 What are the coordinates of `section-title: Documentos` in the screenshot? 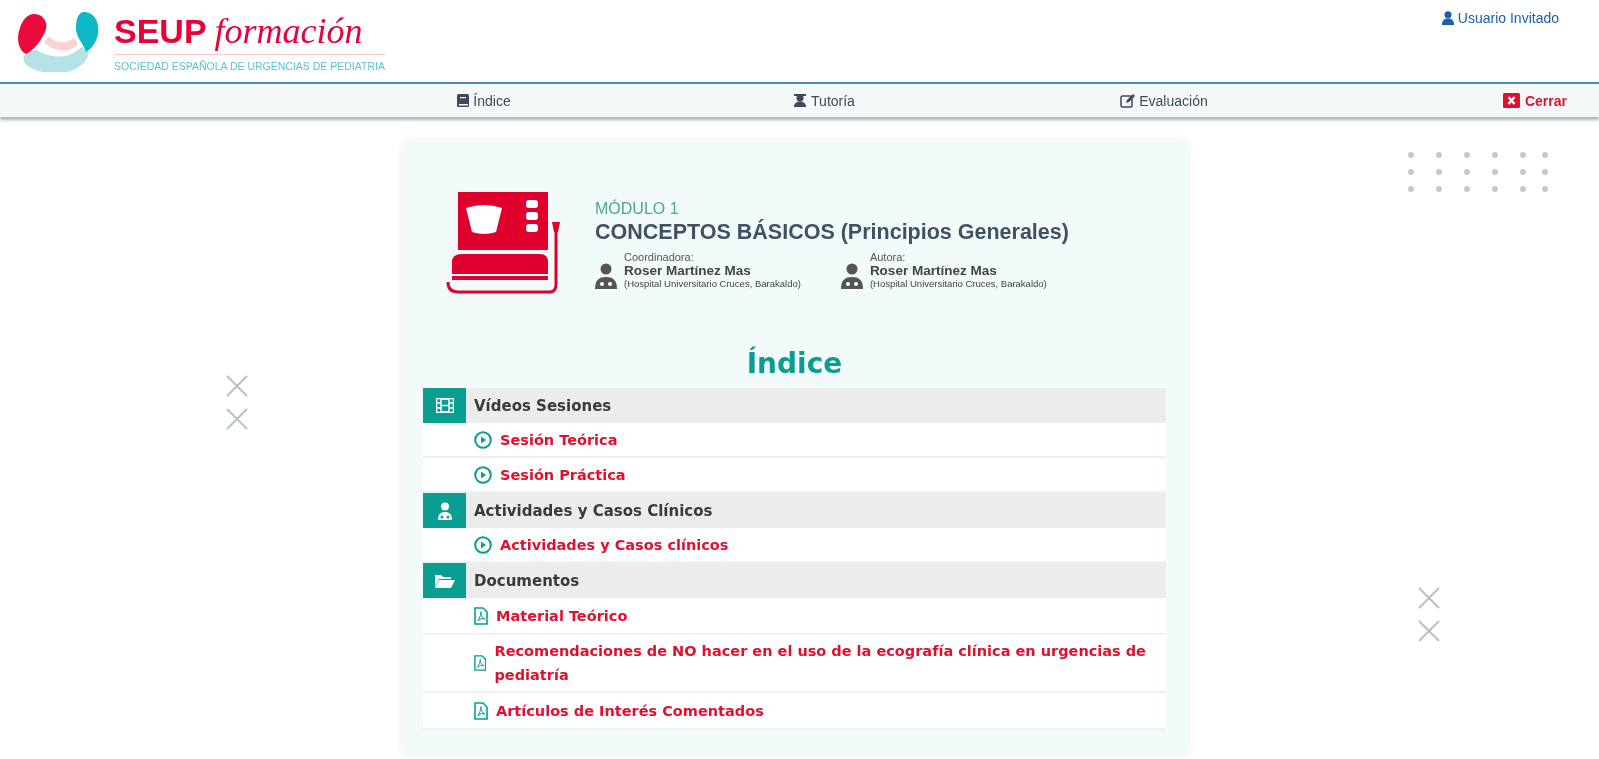 It's located at (527, 580).